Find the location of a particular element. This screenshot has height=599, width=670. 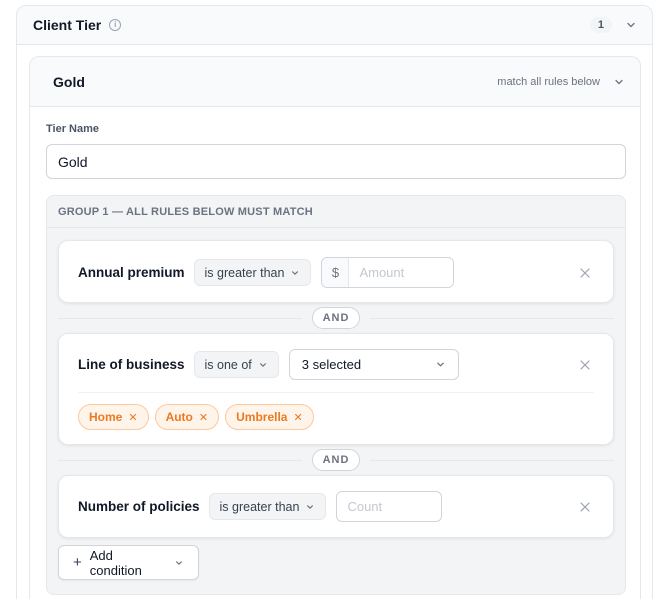

chip-umbrella: Umbrella ✕ is located at coordinates (269, 417).